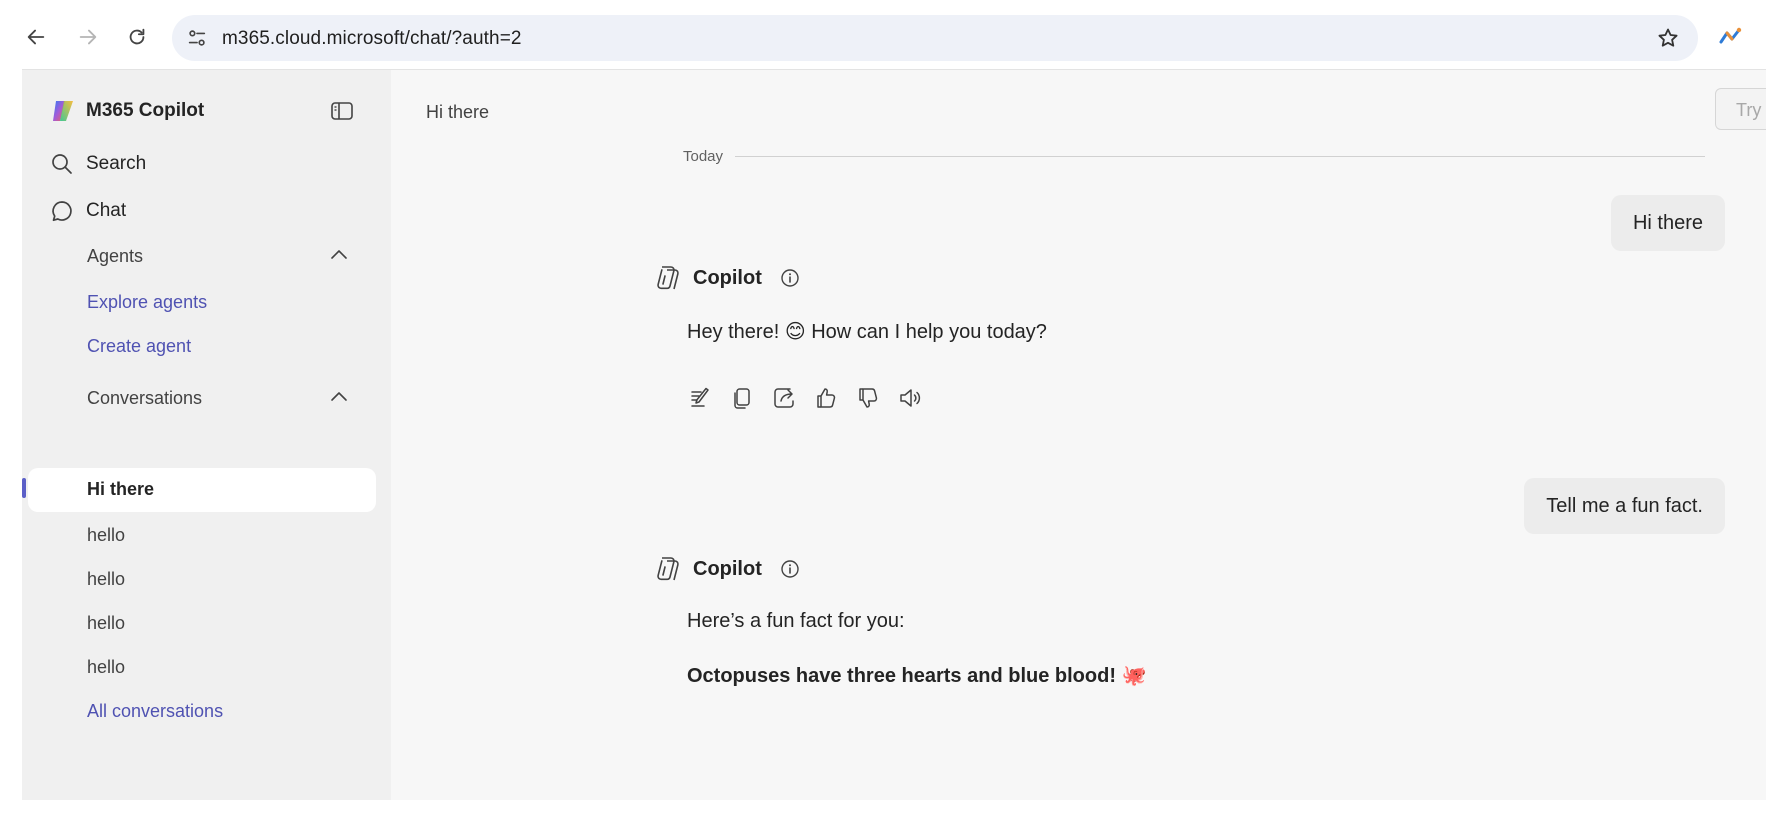  I want to click on share-icon, so click(784, 398).